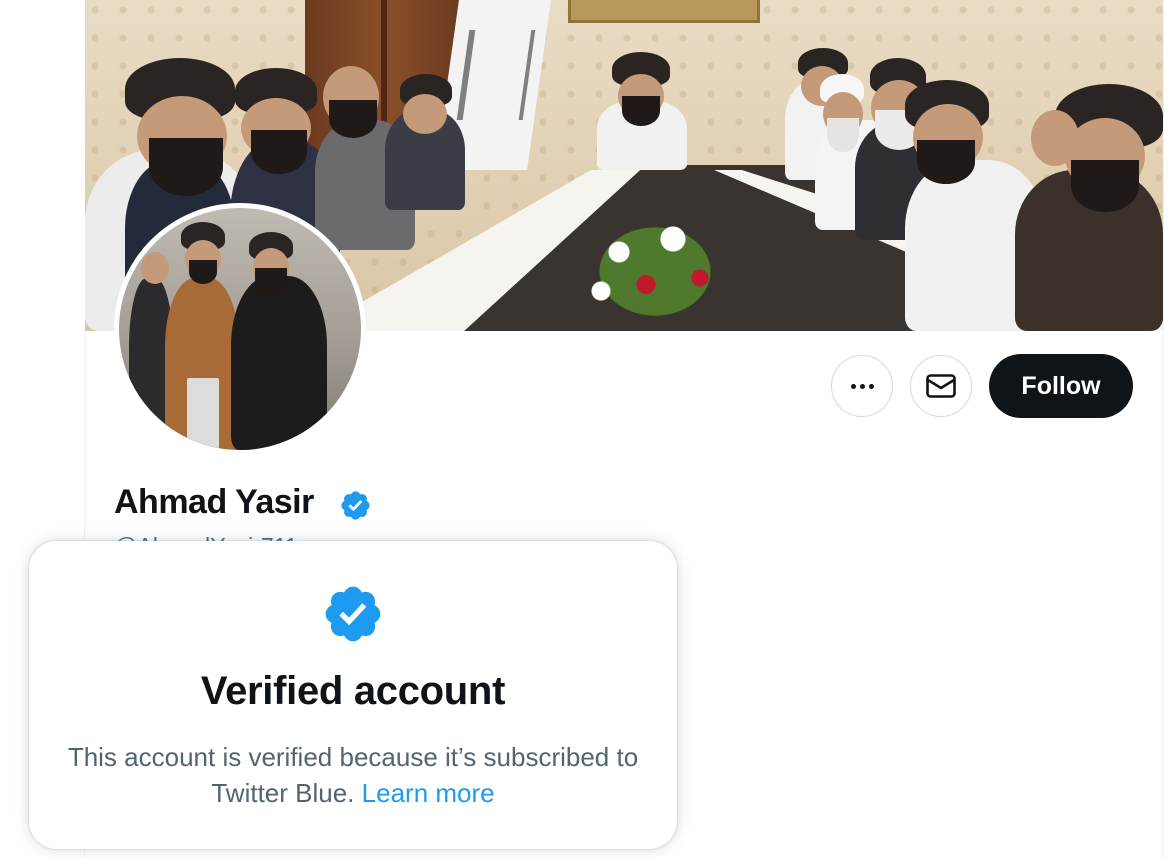 This screenshot has width=1176, height=858. I want to click on follow-button: Follow, so click(1061, 386).